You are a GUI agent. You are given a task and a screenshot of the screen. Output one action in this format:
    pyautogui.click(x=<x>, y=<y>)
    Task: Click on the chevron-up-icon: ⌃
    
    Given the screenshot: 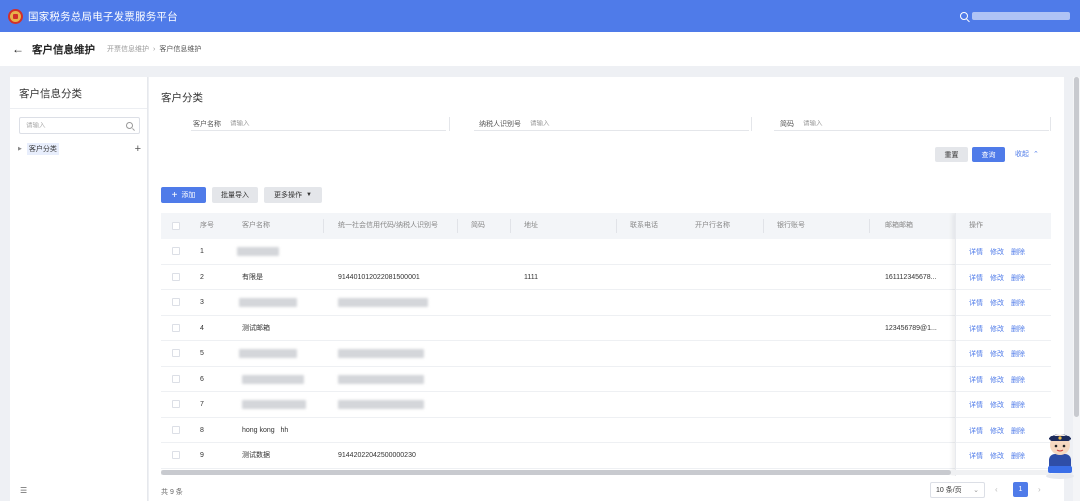 What is the action you would take?
    pyautogui.click(x=1036, y=154)
    